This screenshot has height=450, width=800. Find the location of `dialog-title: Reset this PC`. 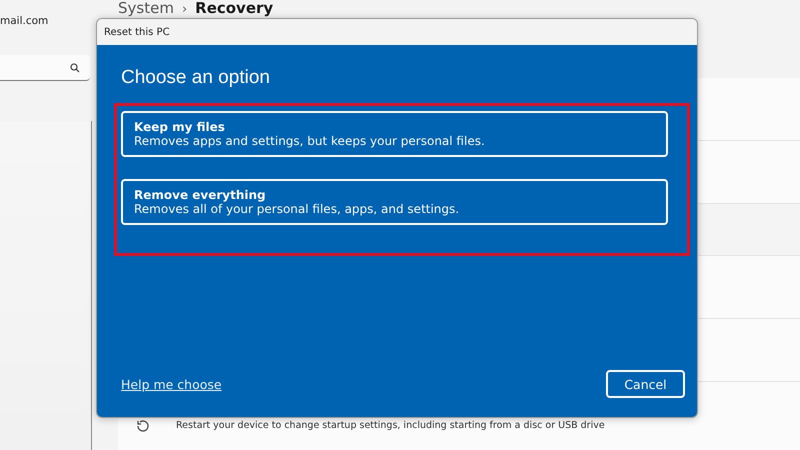

dialog-title: Reset this PC is located at coordinates (137, 32).